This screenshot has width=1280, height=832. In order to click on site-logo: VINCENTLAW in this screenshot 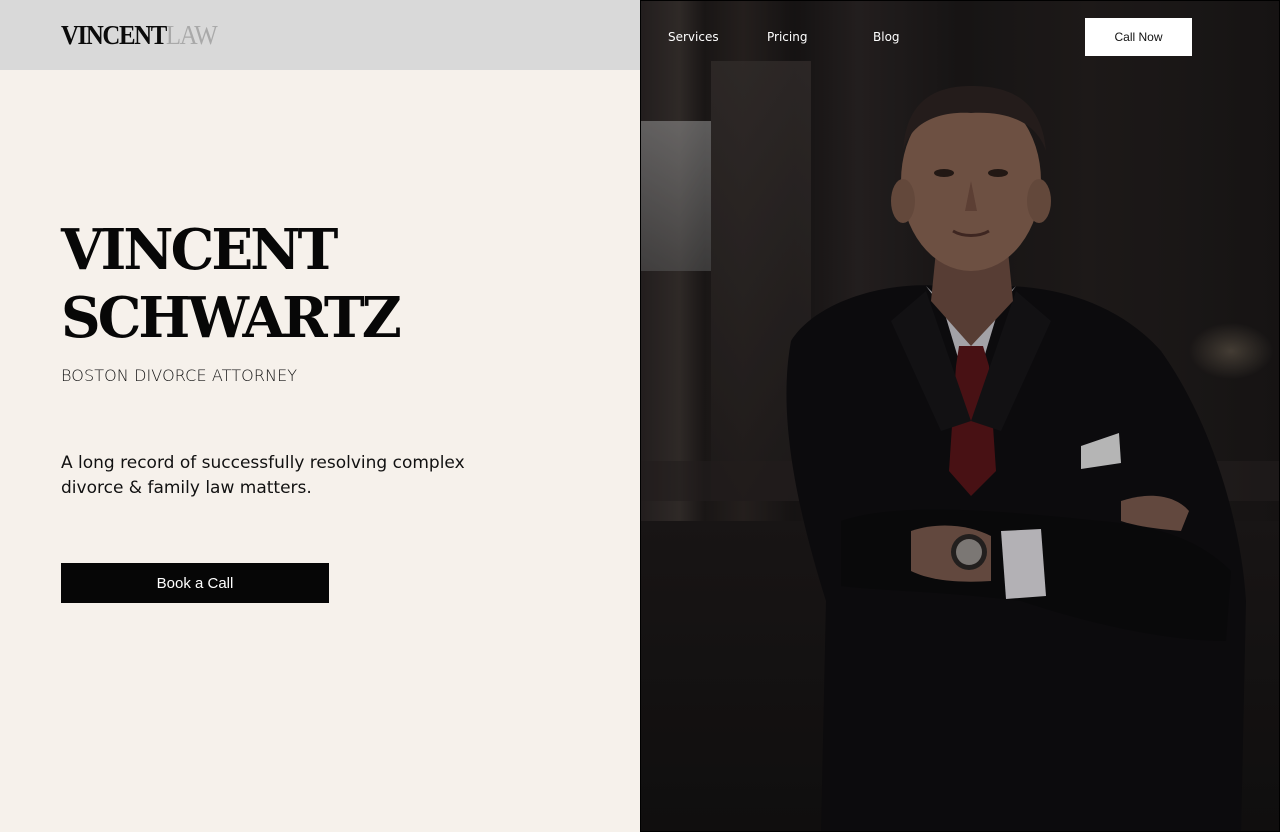, I will do `click(139, 35)`.